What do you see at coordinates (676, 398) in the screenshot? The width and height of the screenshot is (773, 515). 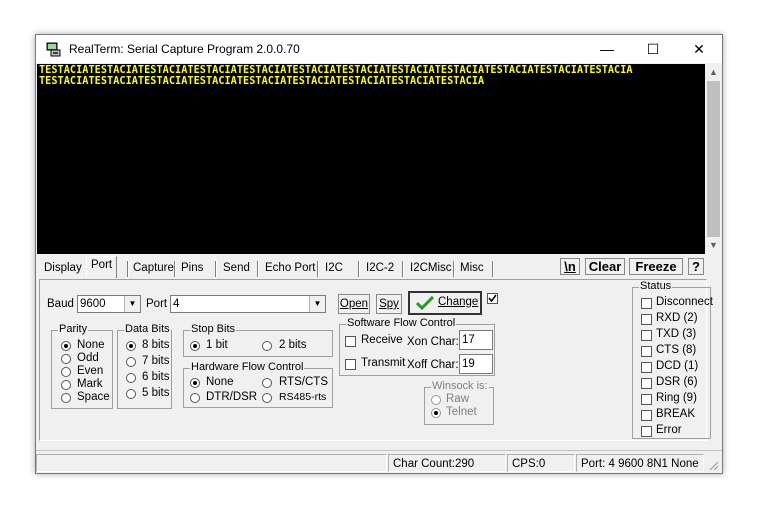 I see `status-ring-label: Ring (9)` at bounding box center [676, 398].